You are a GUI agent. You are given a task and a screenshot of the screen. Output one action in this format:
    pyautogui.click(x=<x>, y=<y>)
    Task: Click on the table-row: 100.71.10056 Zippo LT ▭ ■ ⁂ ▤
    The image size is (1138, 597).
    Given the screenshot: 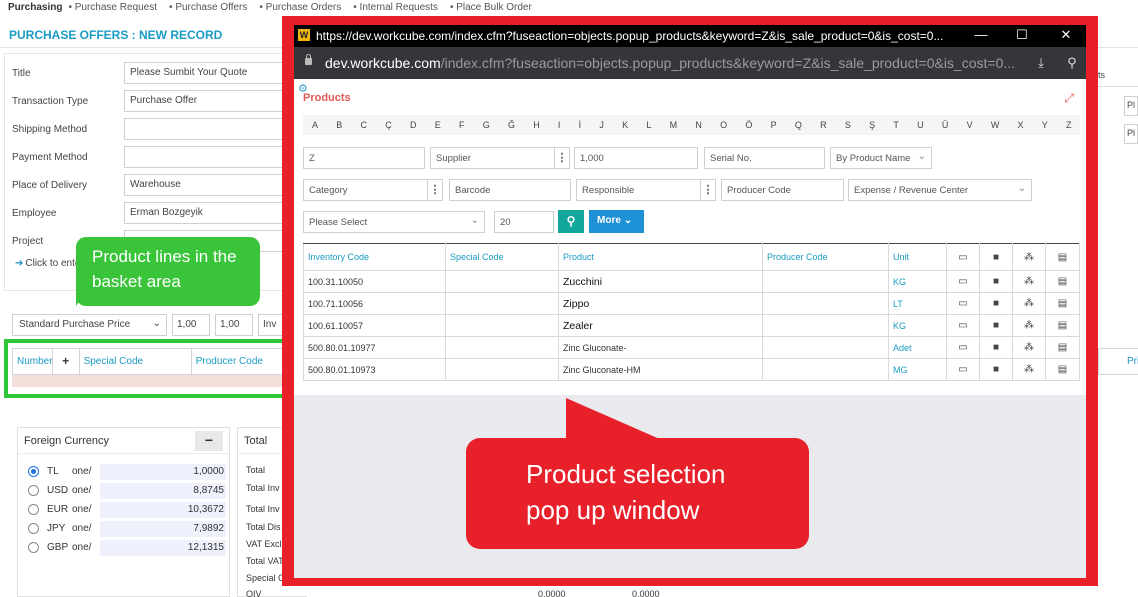 What is the action you would take?
    pyautogui.click(x=691, y=303)
    